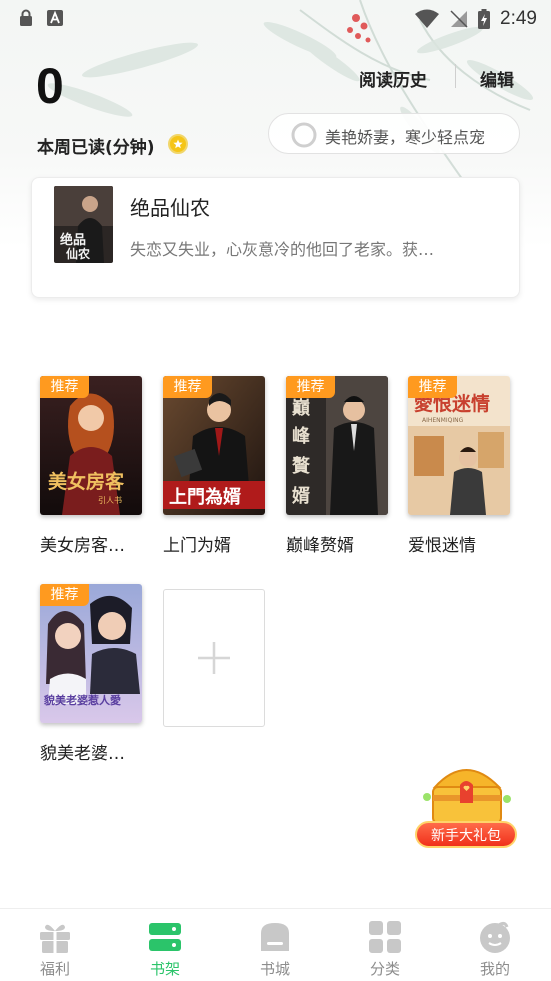 This screenshot has height=981, width=551. Describe the element at coordinates (83, 224) in the screenshot. I see `recent-book-cover: 绝品 仙农` at that location.